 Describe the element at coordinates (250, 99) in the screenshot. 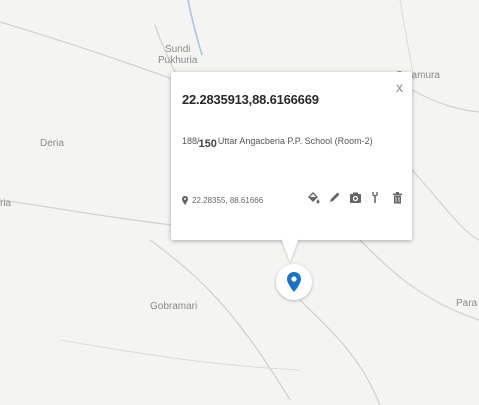

I see `popup-title: 22.2835913,88.6166669` at that location.